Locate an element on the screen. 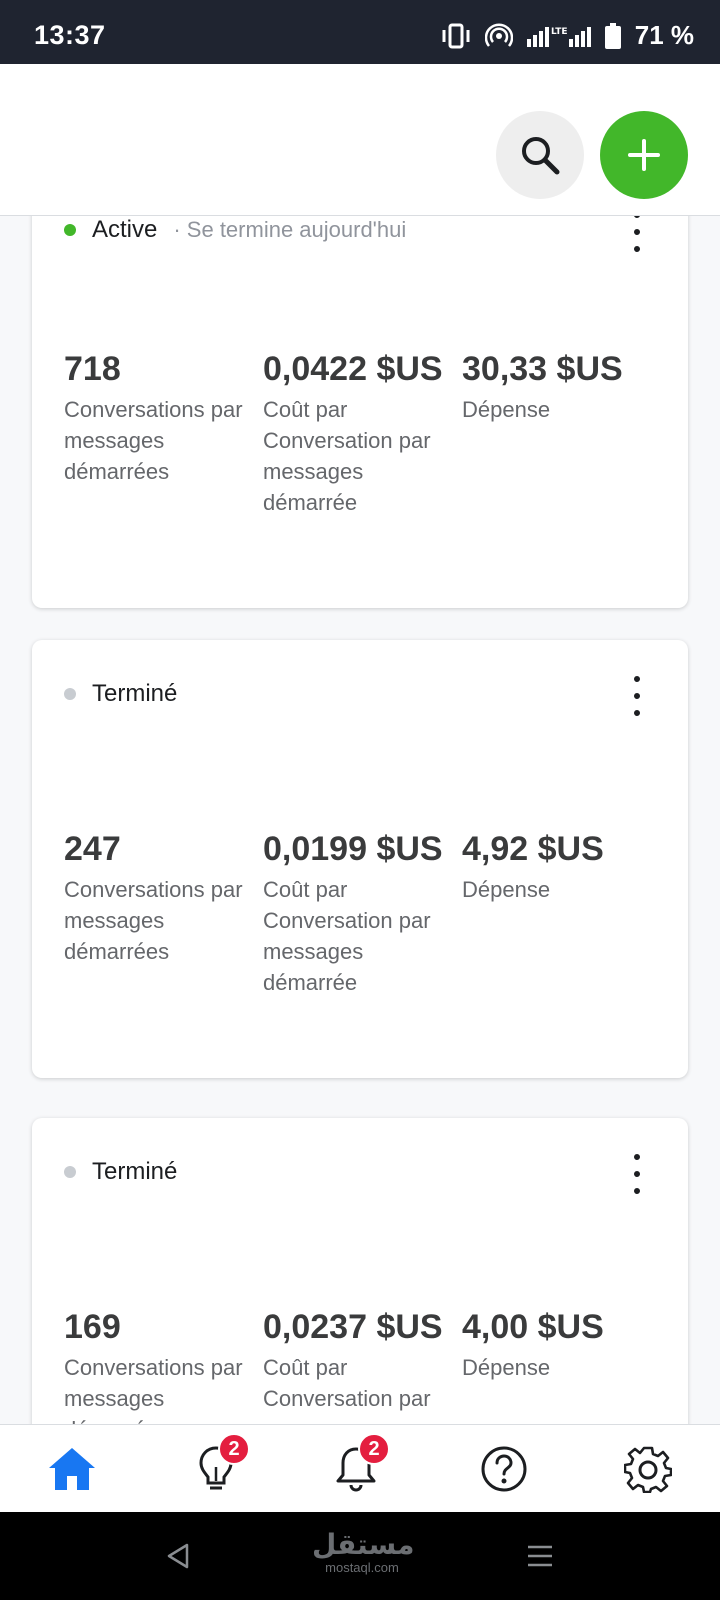 The height and width of the screenshot is (1600, 720). nav-settings is located at coordinates (648, 1469).